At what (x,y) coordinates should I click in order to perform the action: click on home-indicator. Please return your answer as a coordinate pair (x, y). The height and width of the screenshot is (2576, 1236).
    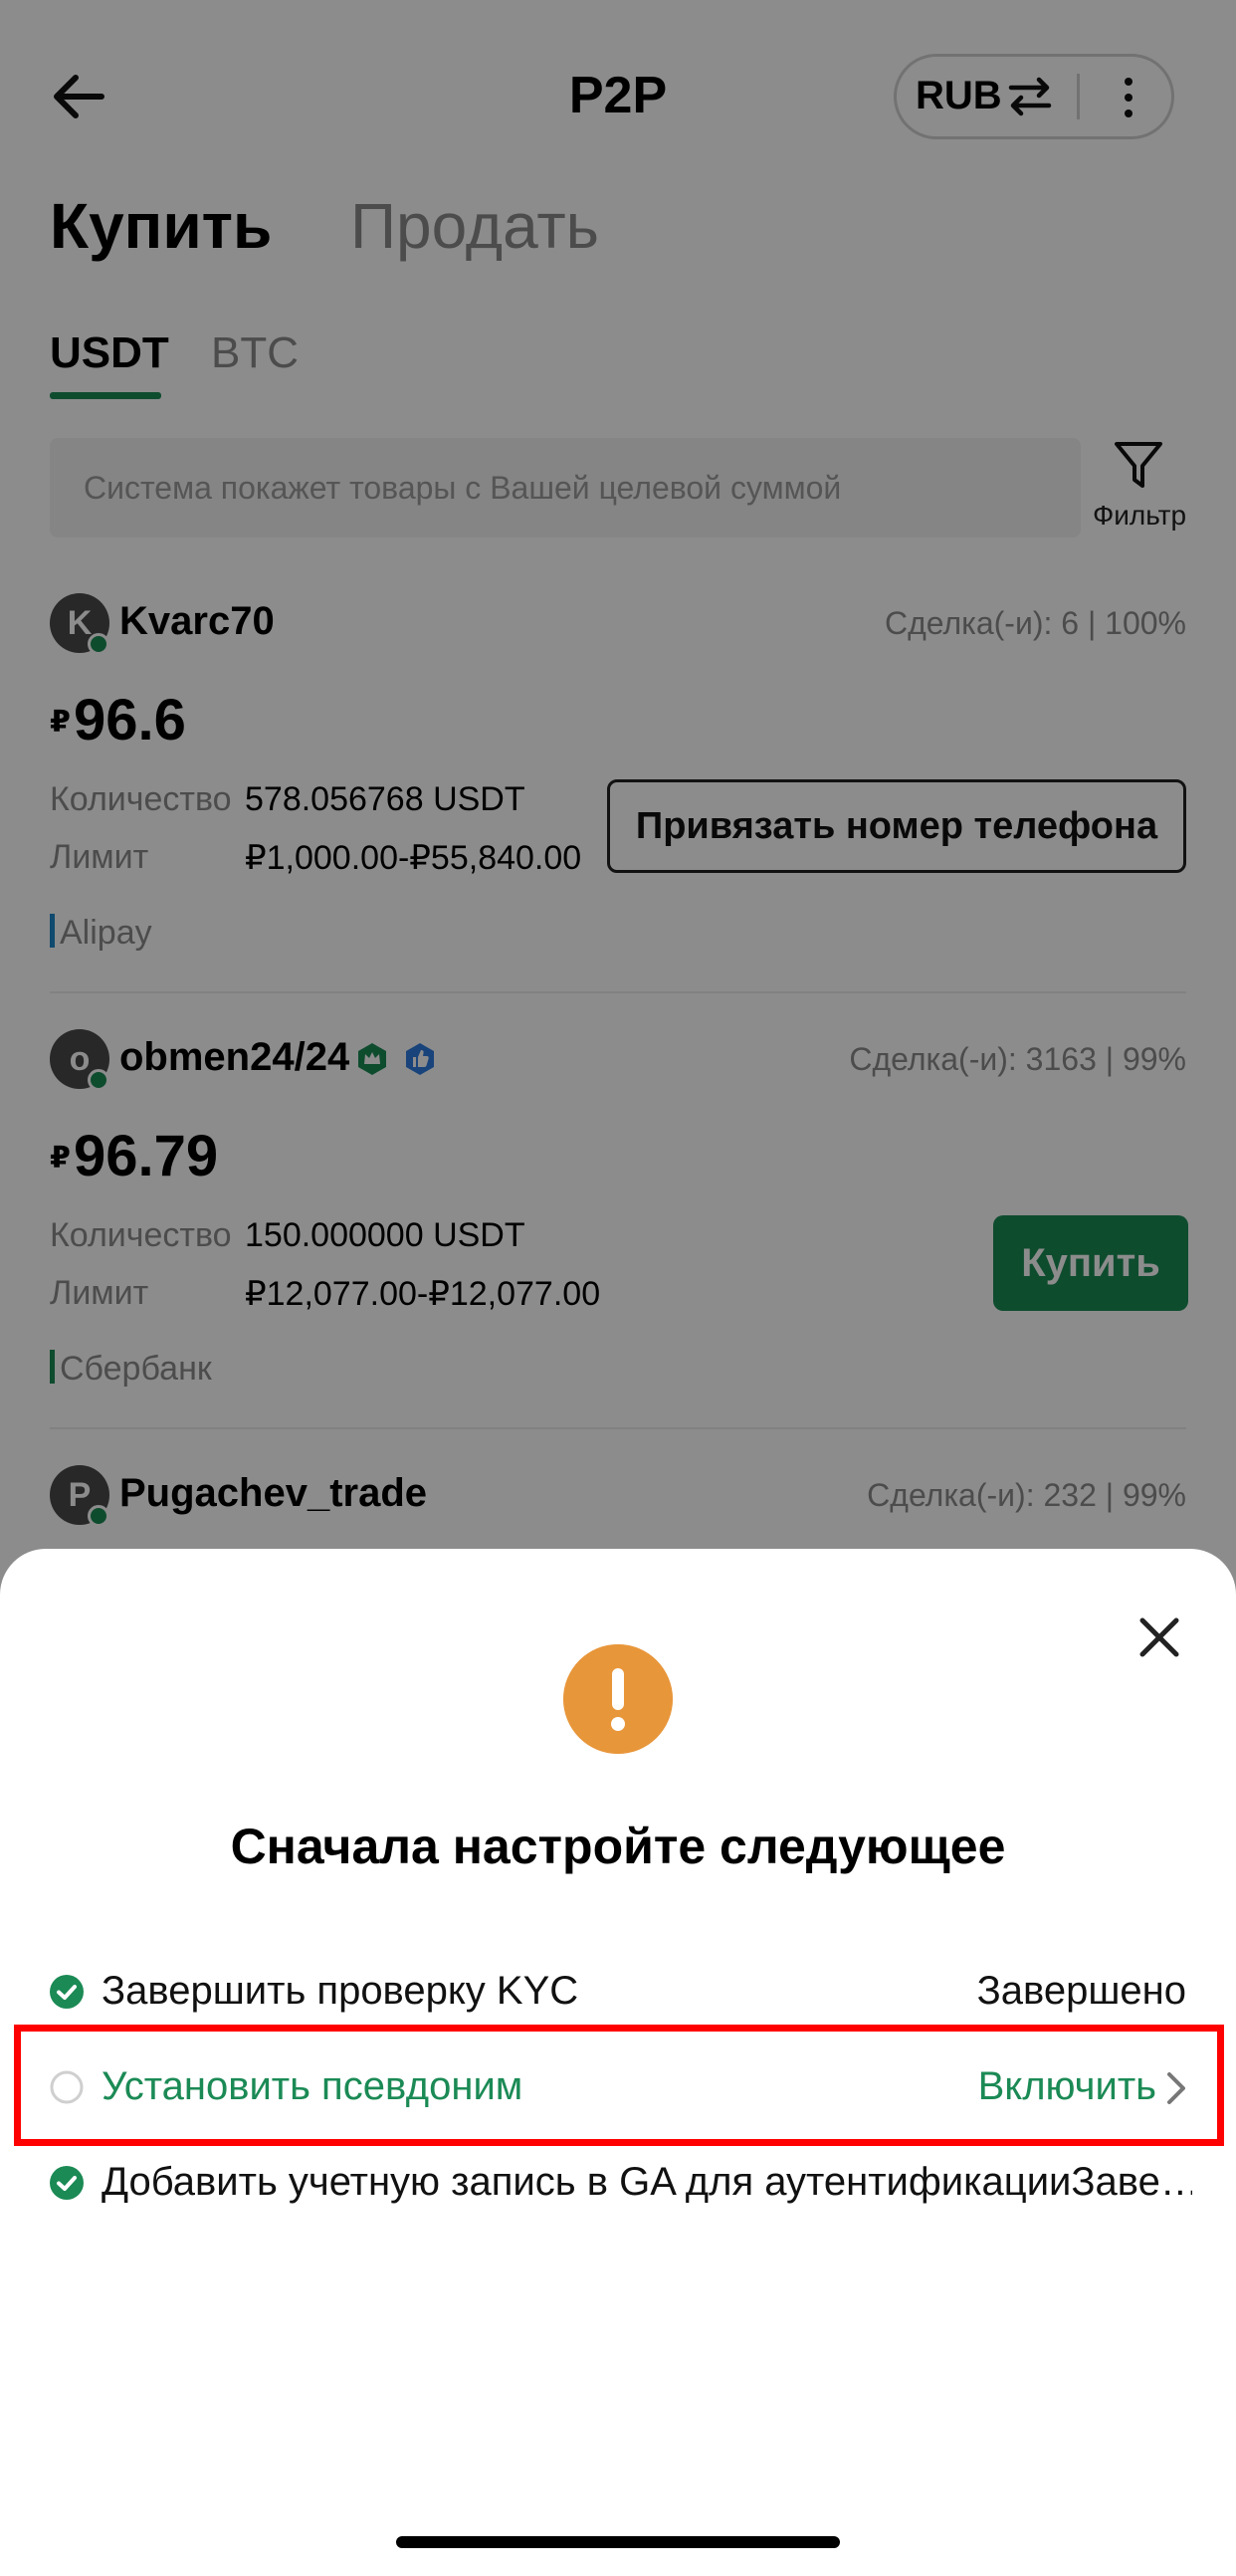
    Looking at the image, I should click on (618, 2542).